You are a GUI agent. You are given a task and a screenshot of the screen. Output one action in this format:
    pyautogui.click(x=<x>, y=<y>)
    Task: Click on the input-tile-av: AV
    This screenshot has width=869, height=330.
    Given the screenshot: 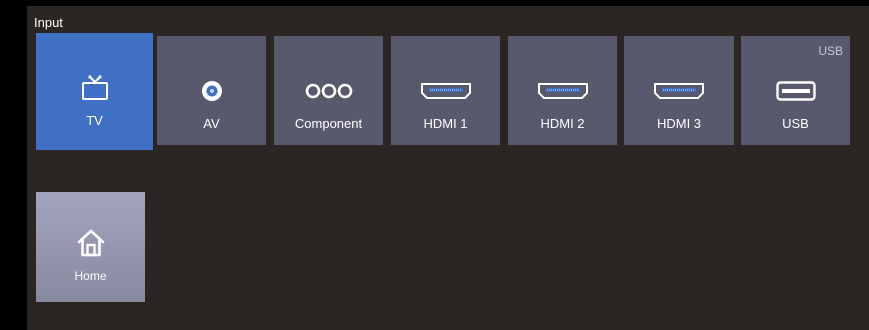 What is the action you would take?
    pyautogui.click(x=211, y=90)
    